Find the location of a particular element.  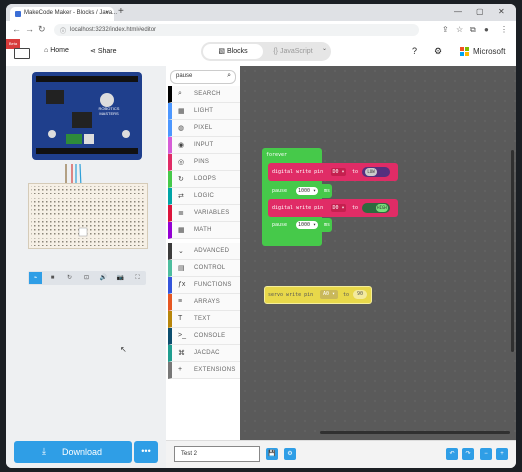

breadboard is located at coordinates (88, 216).